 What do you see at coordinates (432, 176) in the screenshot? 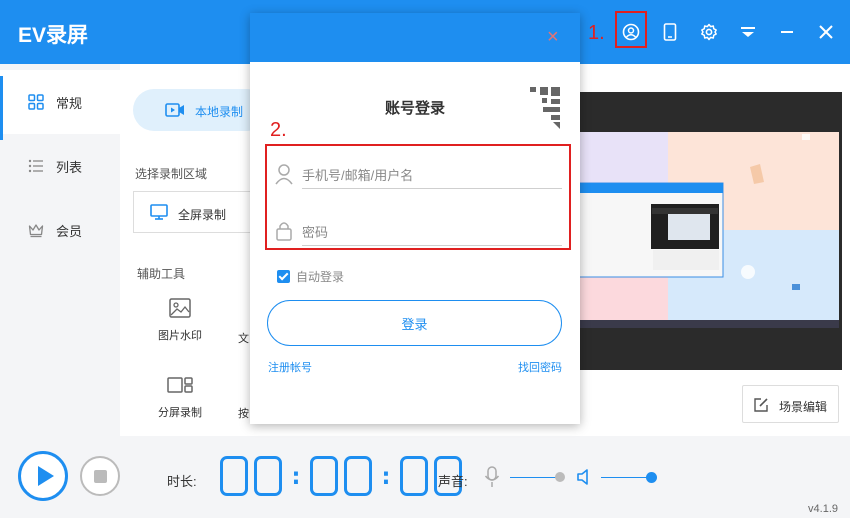
I see `username-input` at bounding box center [432, 176].